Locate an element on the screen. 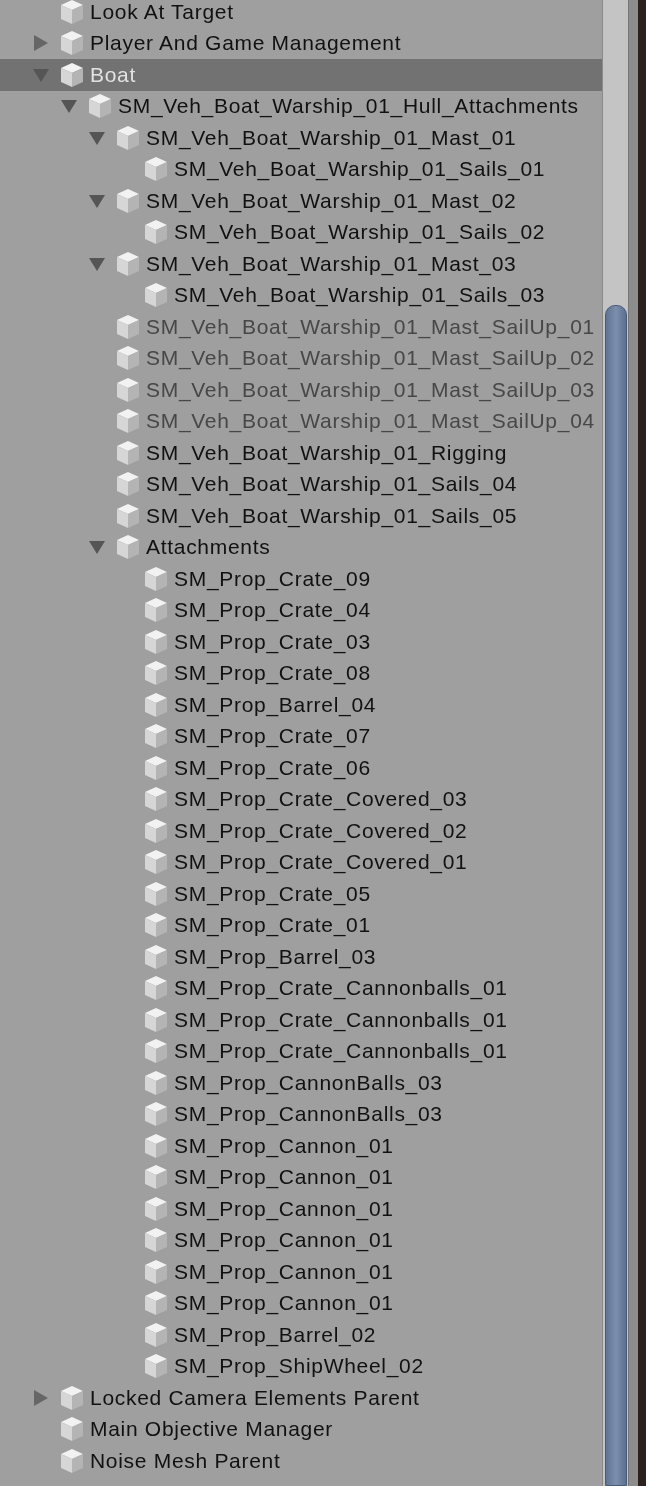 Image resolution: width=646 pixels, height=1486 pixels. tree-row: SM_Prop_Crate_Covered_02 is located at coordinates (301, 831).